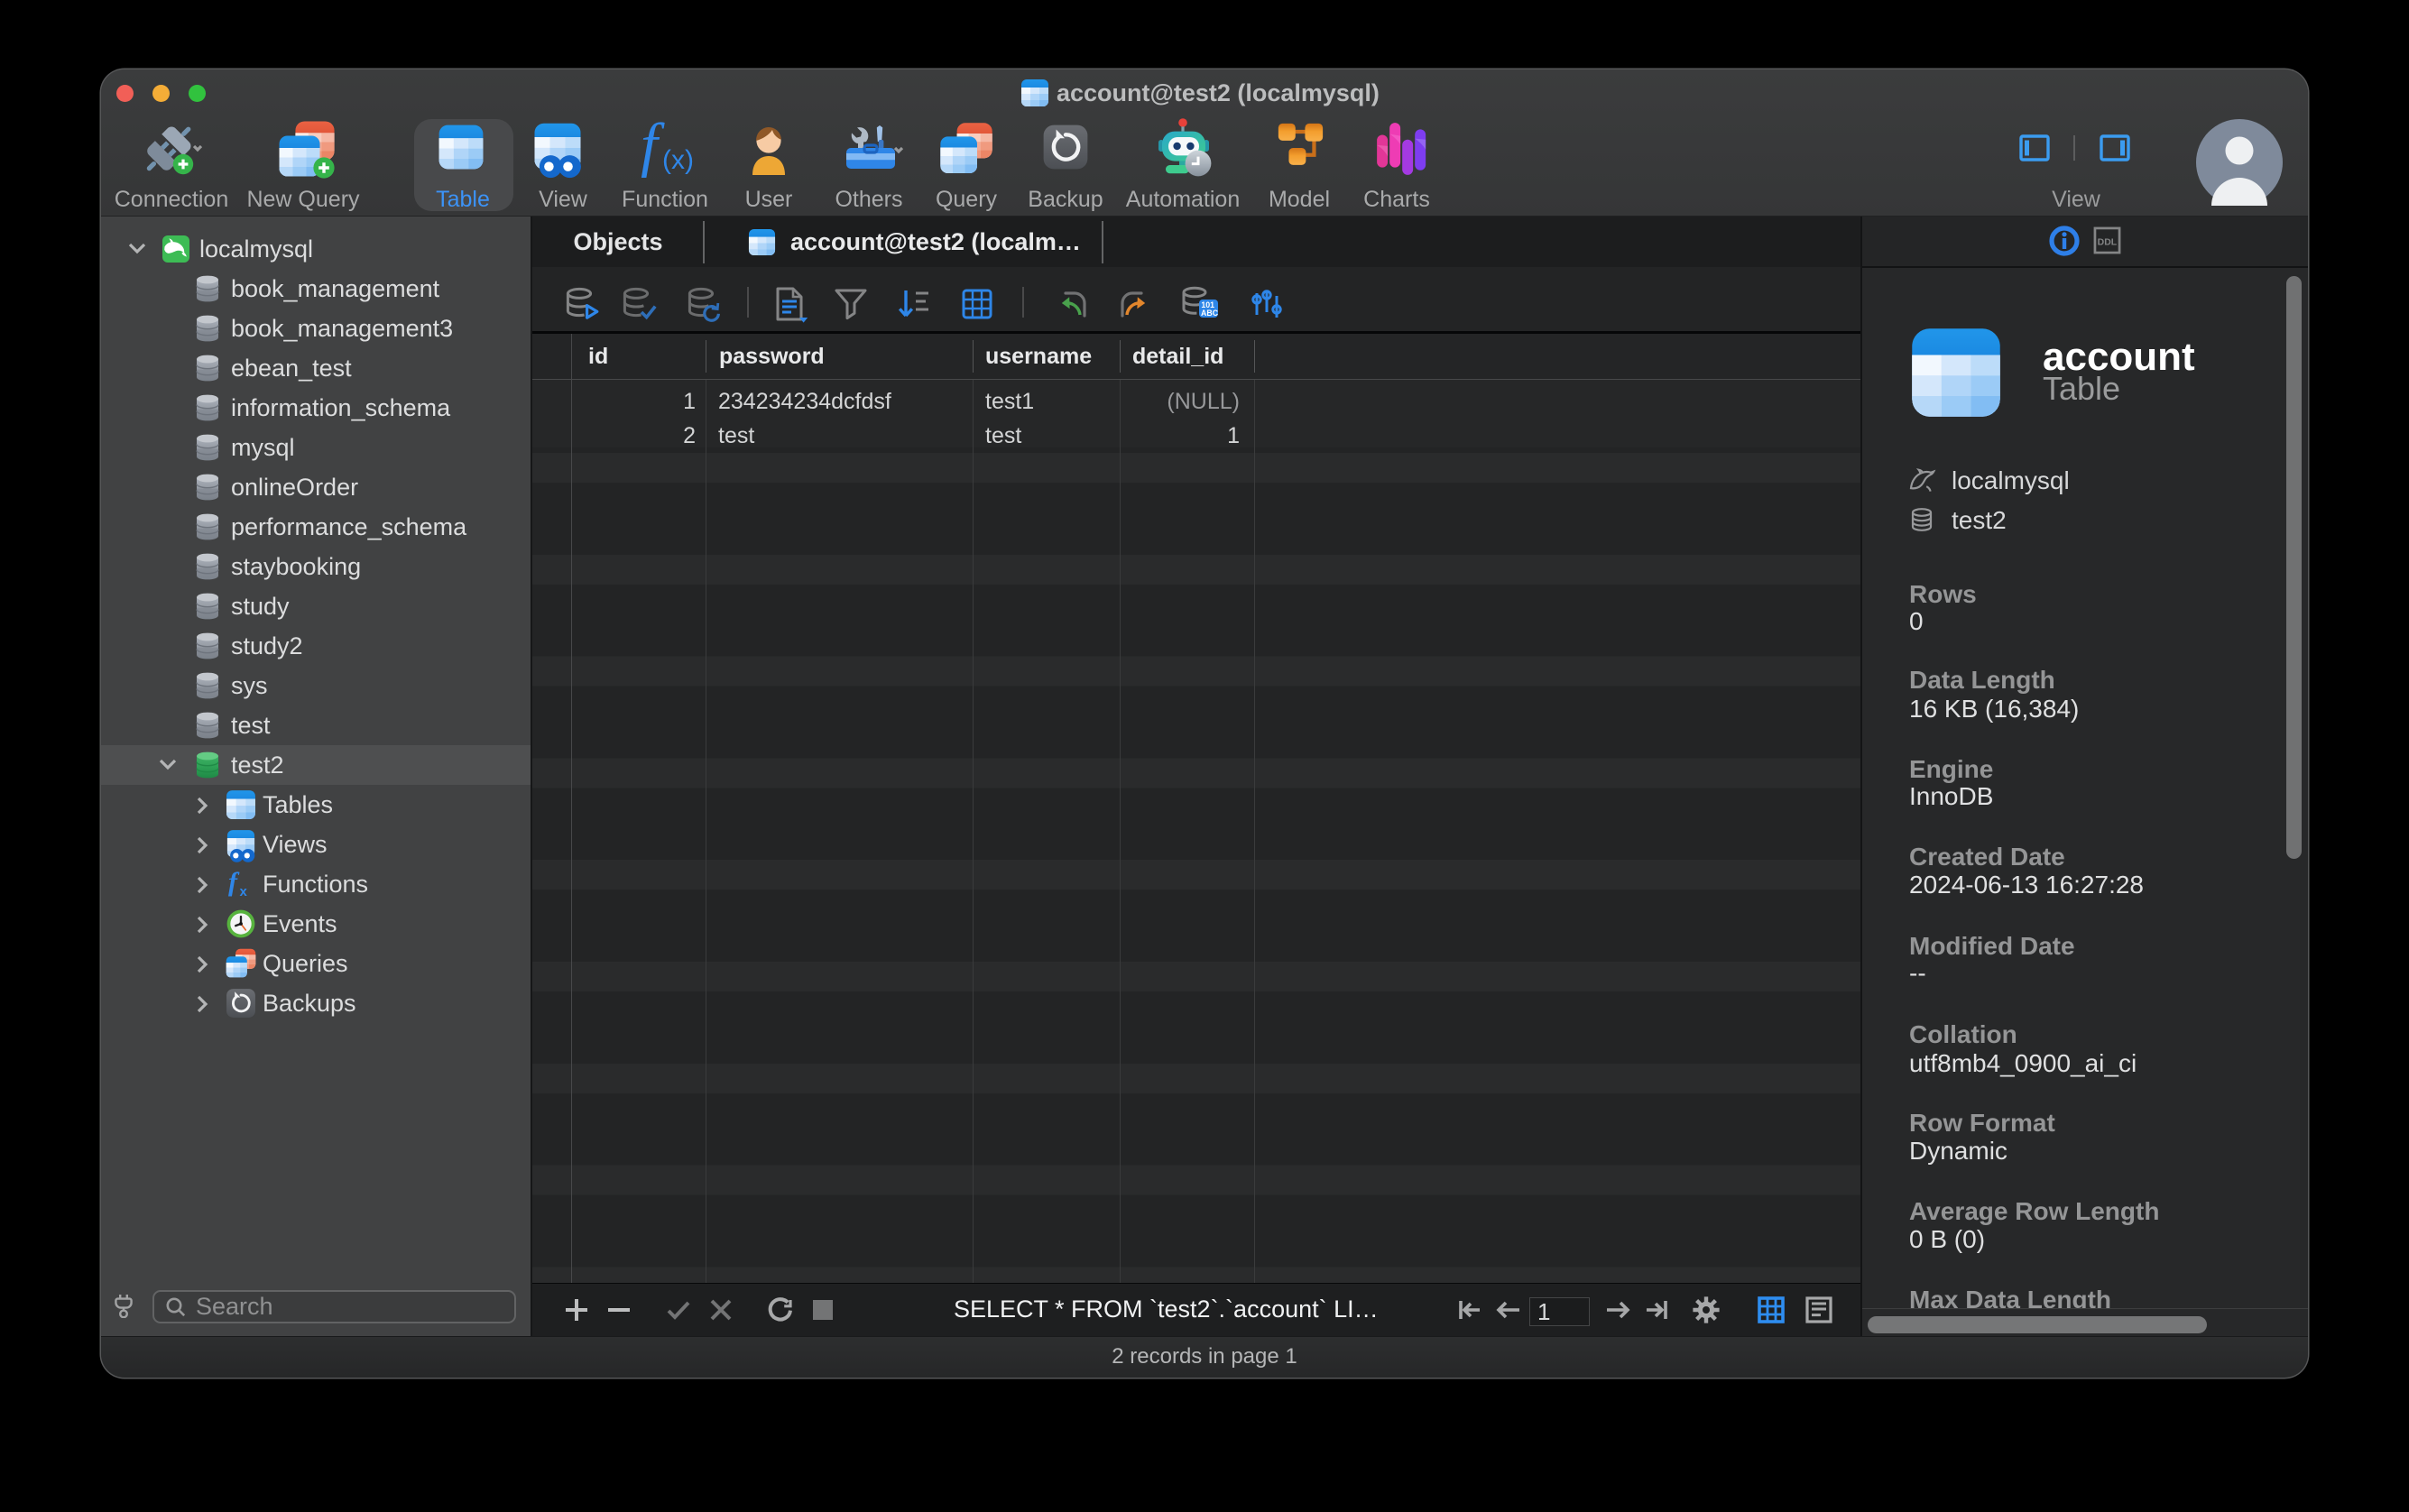 This screenshot has width=2409, height=1512. Describe the element at coordinates (244, 891) in the screenshot. I see `svg-text: x` at that location.